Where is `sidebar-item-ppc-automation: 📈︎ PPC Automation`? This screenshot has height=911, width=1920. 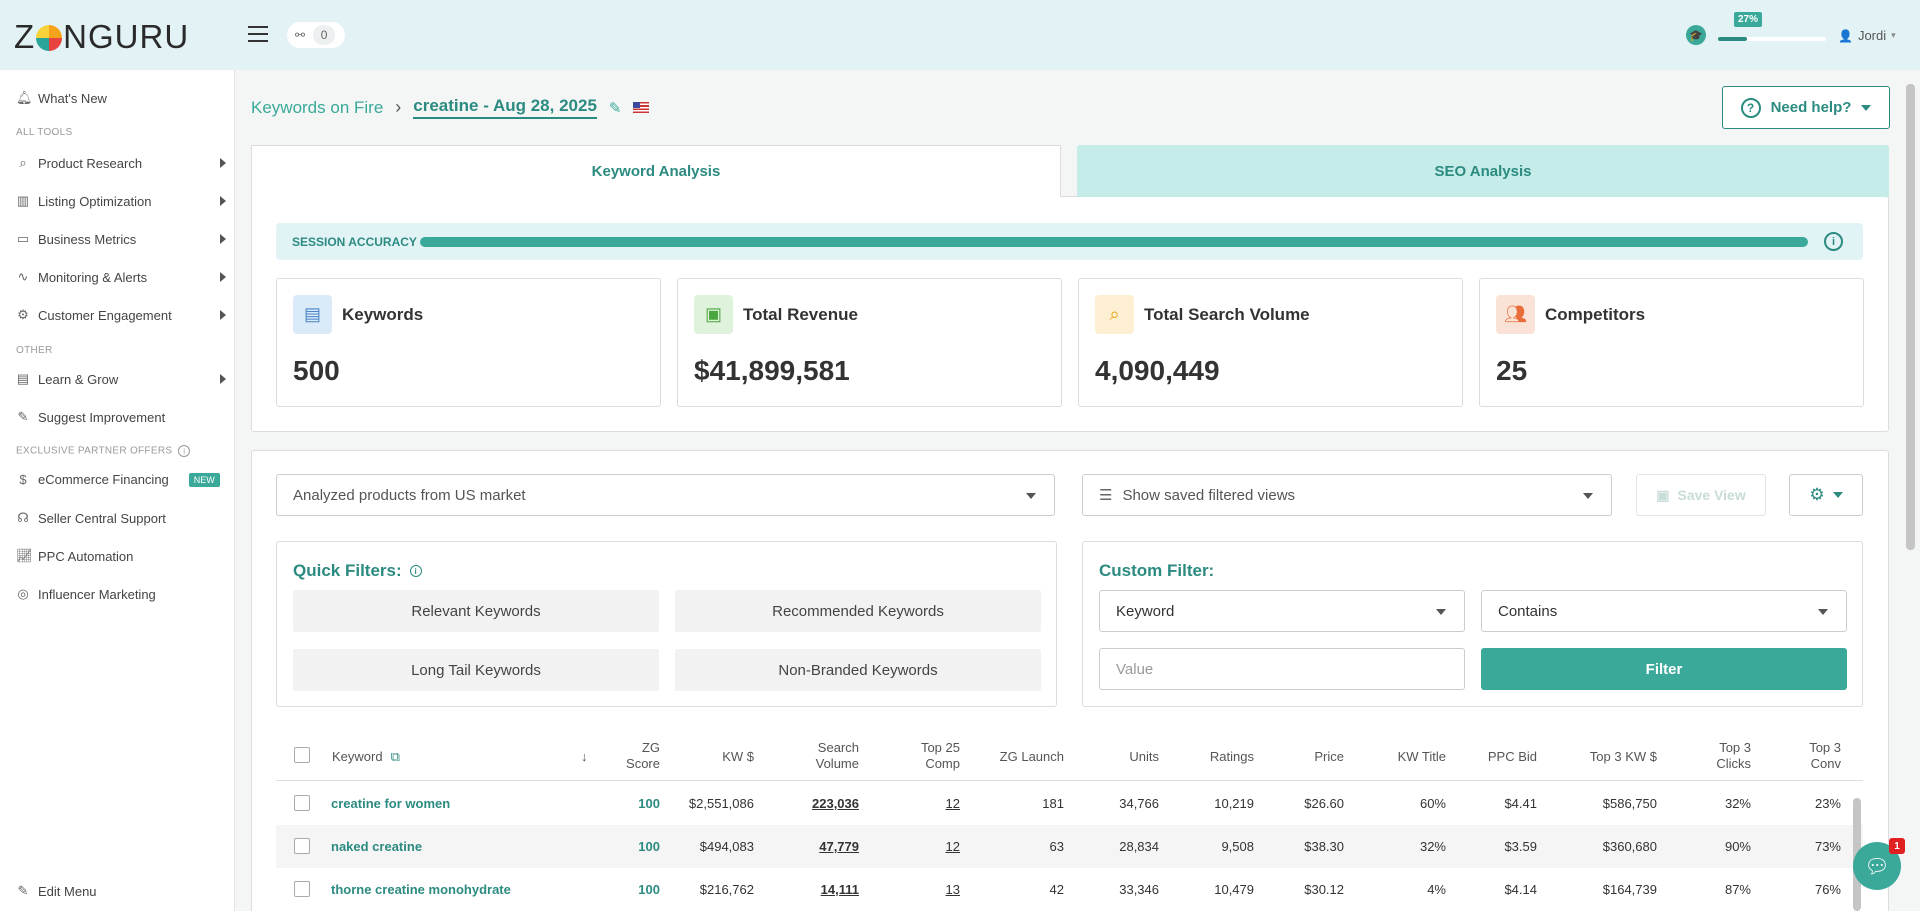 sidebar-item-ppc-automation: 📈︎ PPC Automation is located at coordinates (121, 556).